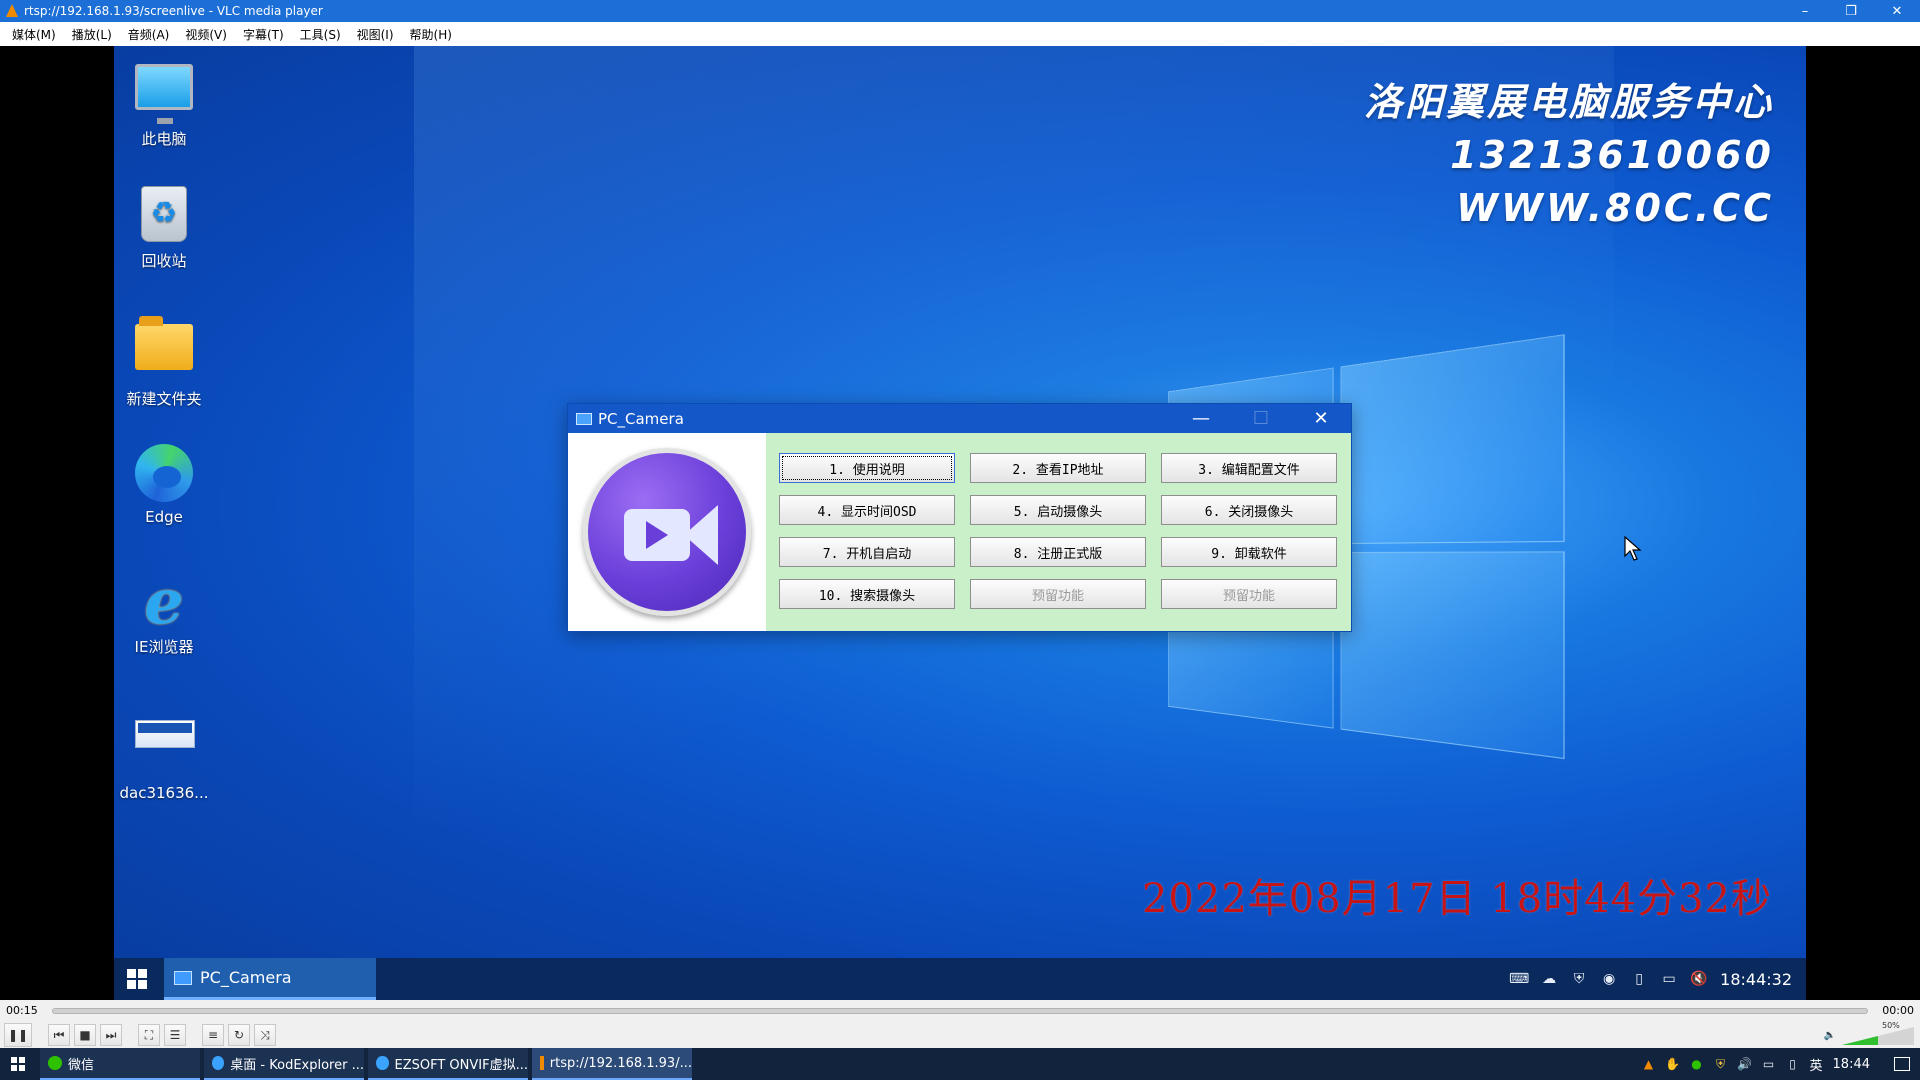 The width and height of the screenshot is (1920, 1080). I want to click on playlist-button: ≡, so click(213, 1035).